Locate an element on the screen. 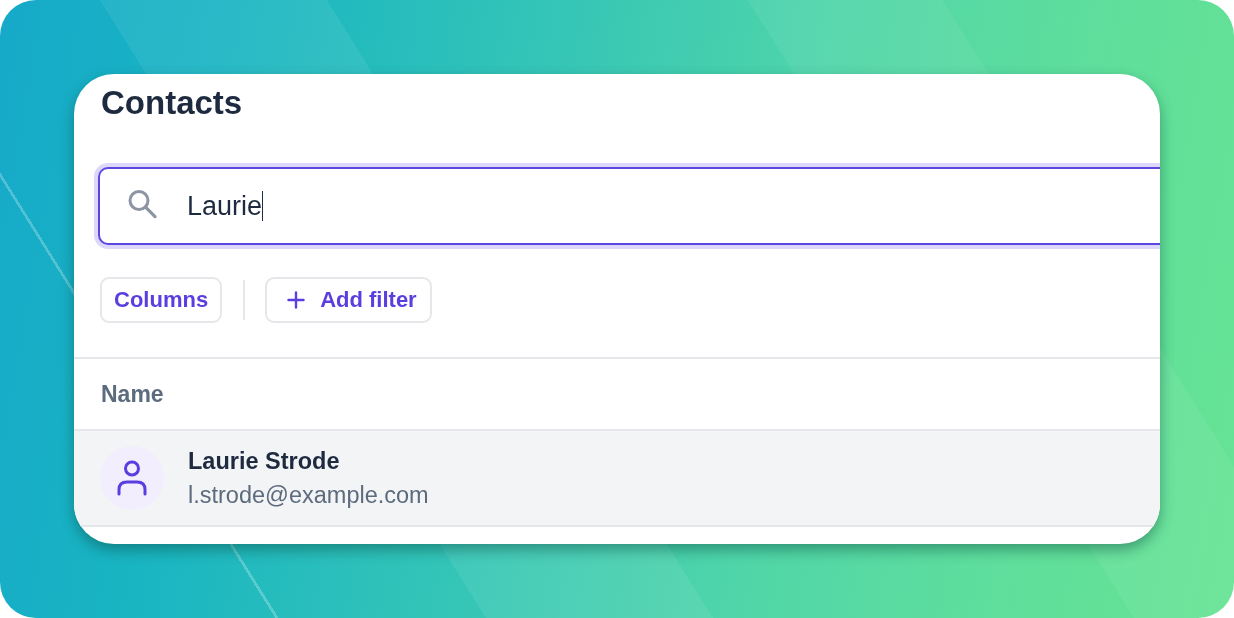 This screenshot has width=1234, height=618. search-icon is located at coordinates (142, 204).